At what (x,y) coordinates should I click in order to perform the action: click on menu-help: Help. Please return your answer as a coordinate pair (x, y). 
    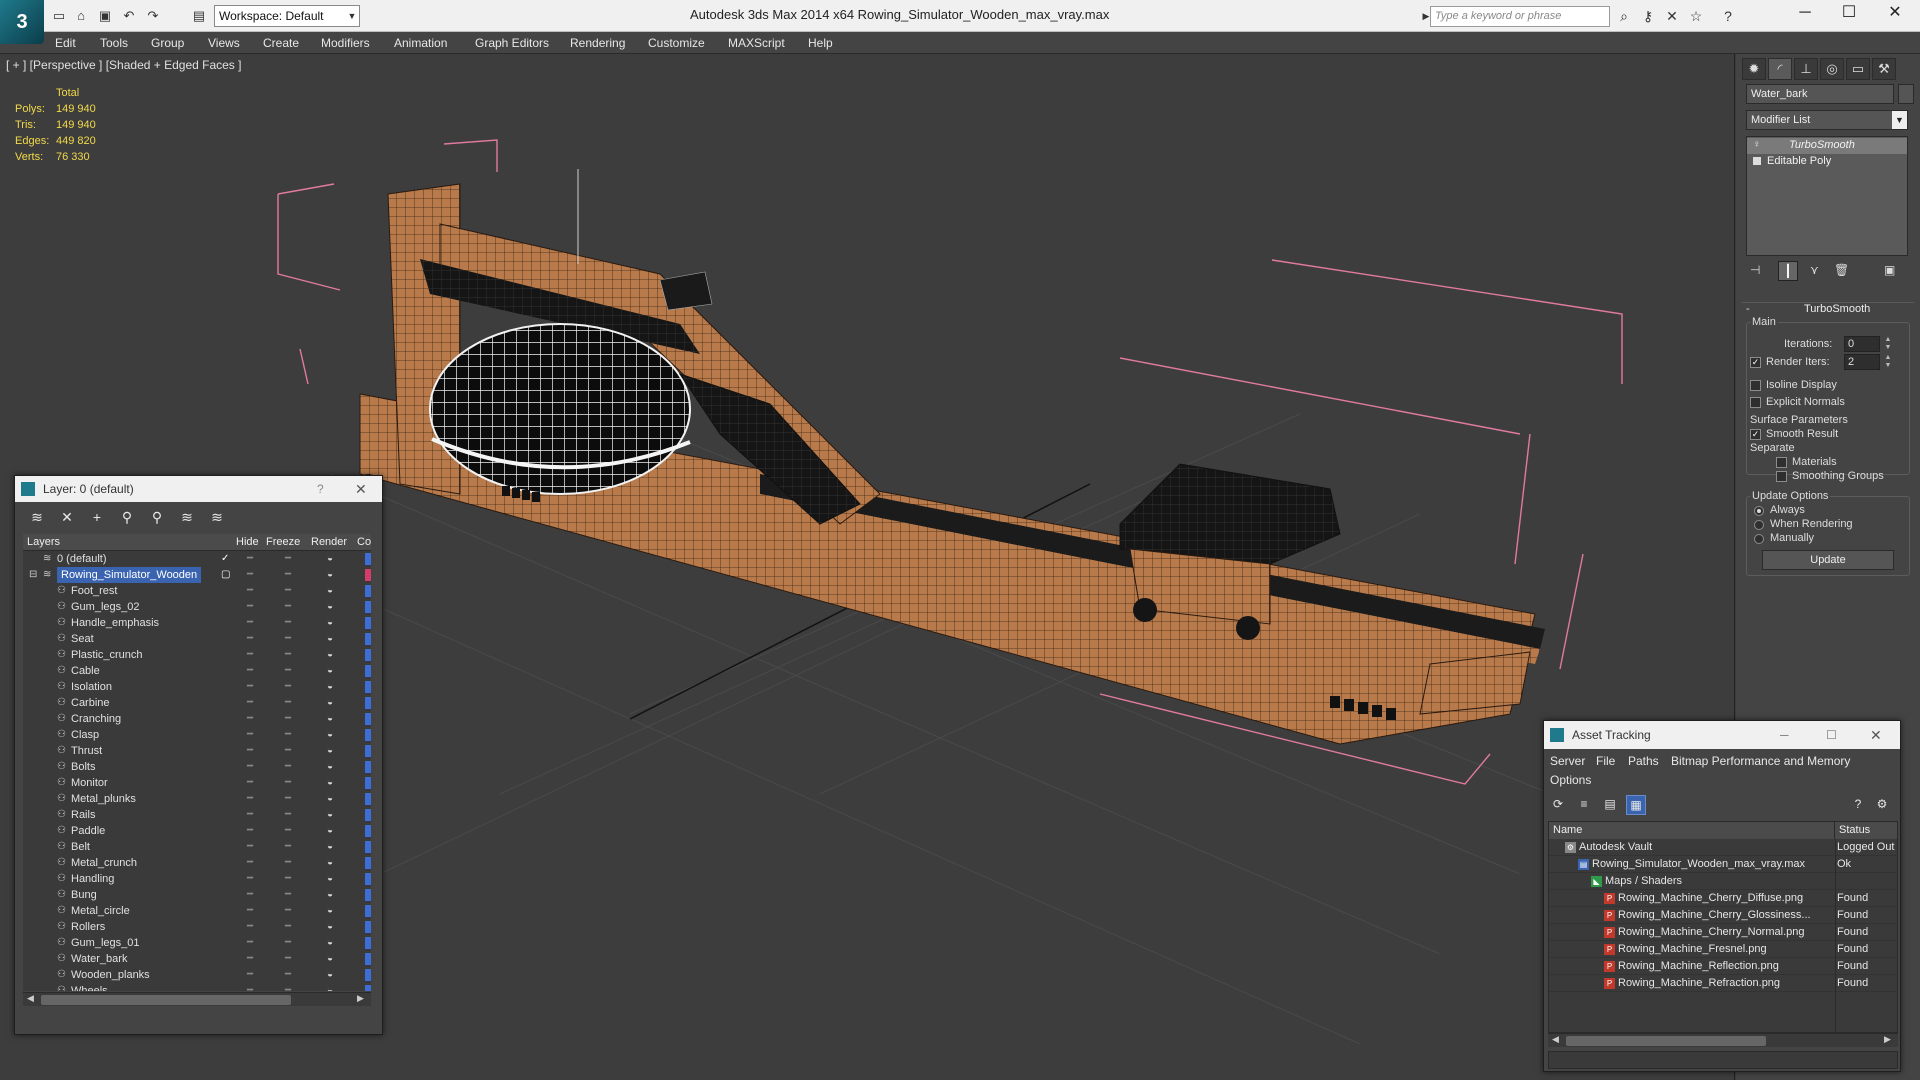
    Looking at the image, I should click on (820, 43).